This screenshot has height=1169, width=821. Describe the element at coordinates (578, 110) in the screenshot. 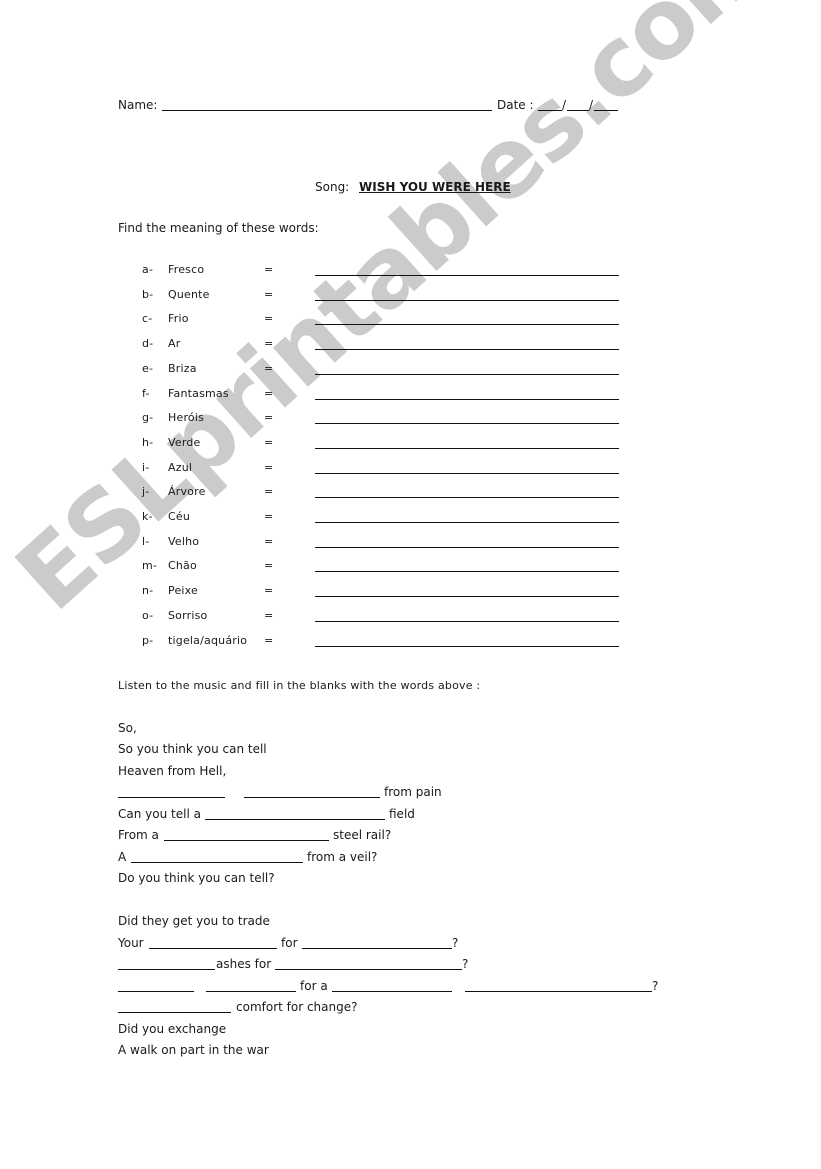

I see `date-month-blank` at that location.